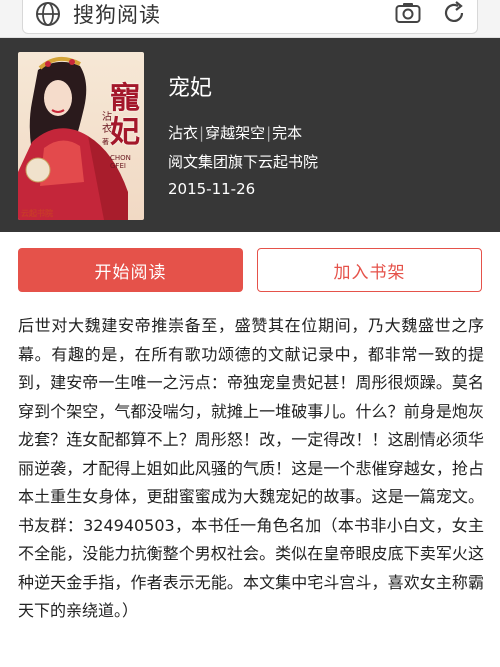  I want to click on start-reading-button: 开始阅读, so click(130, 270).